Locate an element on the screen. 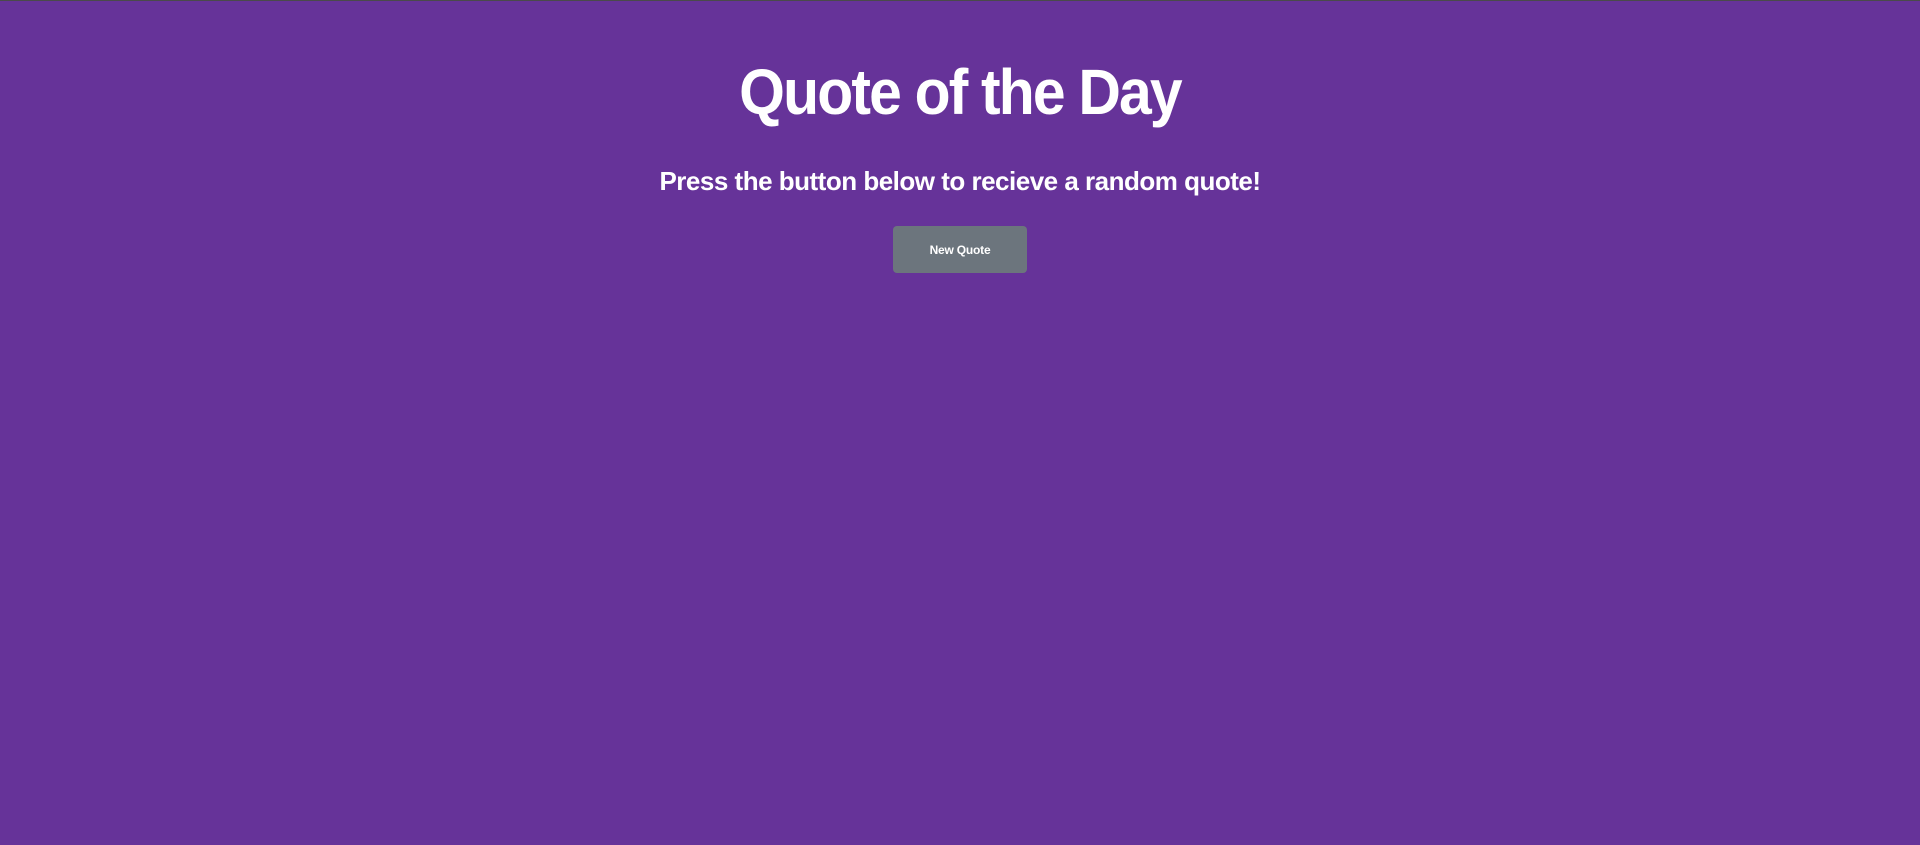 The image size is (1920, 845). page-title: Quote of the Day is located at coordinates (960, 92).